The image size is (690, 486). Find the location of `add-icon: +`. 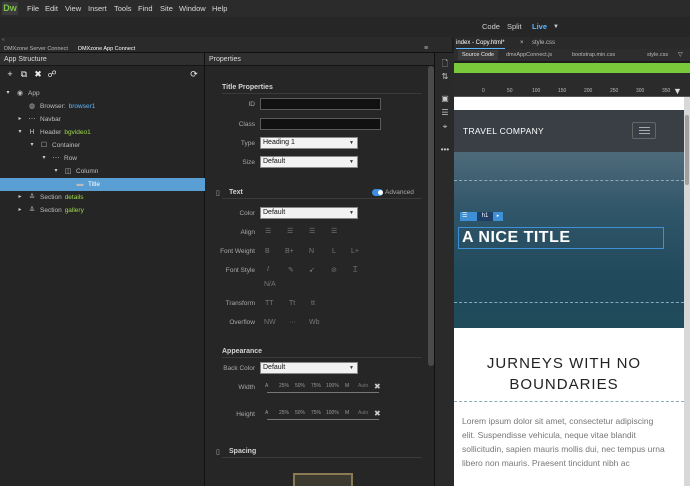

add-icon: + is located at coordinates (10, 74).